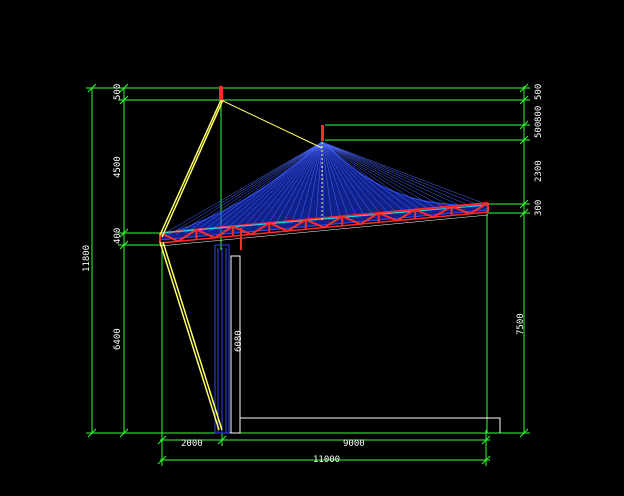  I want to click on dim-left-6400: 6400, so click(118, 339).